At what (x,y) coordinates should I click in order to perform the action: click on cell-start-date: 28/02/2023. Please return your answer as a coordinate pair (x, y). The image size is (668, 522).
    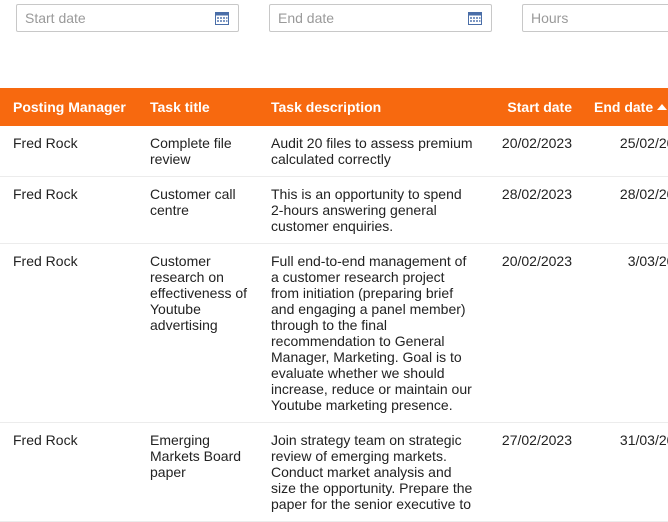
    Looking at the image, I should click on (527, 210).